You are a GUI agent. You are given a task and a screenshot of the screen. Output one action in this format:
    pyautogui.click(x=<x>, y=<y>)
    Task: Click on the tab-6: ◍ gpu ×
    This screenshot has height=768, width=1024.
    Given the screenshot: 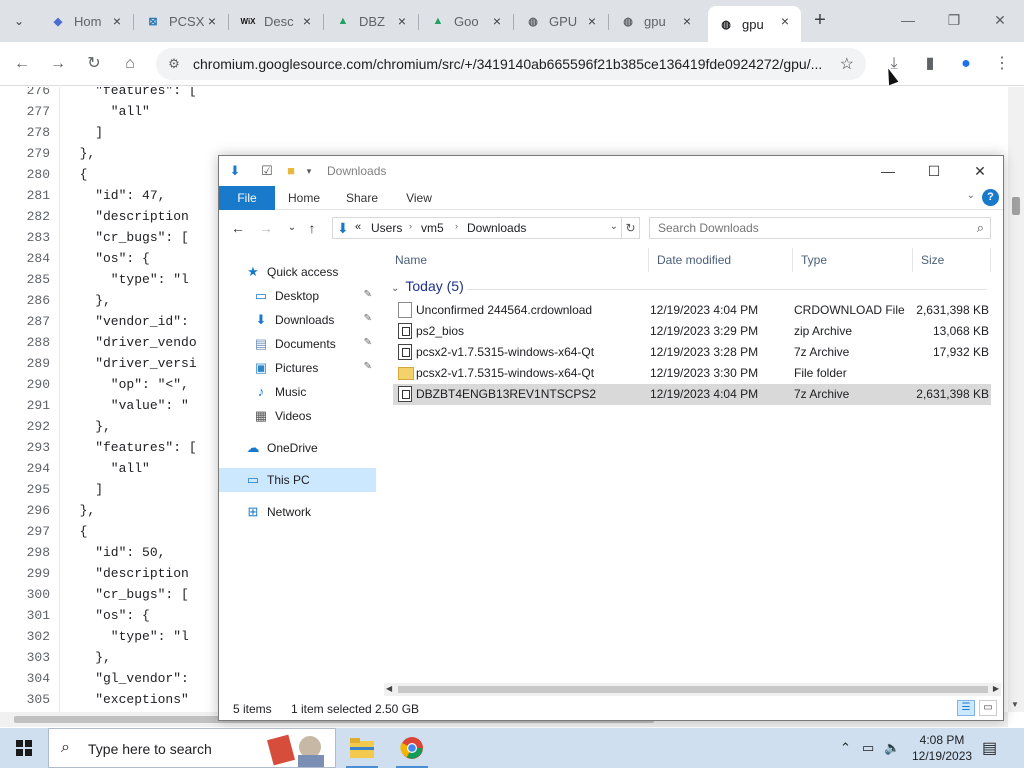 What is the action you would take?
    pyautogui.click(x=656, y=21)
    